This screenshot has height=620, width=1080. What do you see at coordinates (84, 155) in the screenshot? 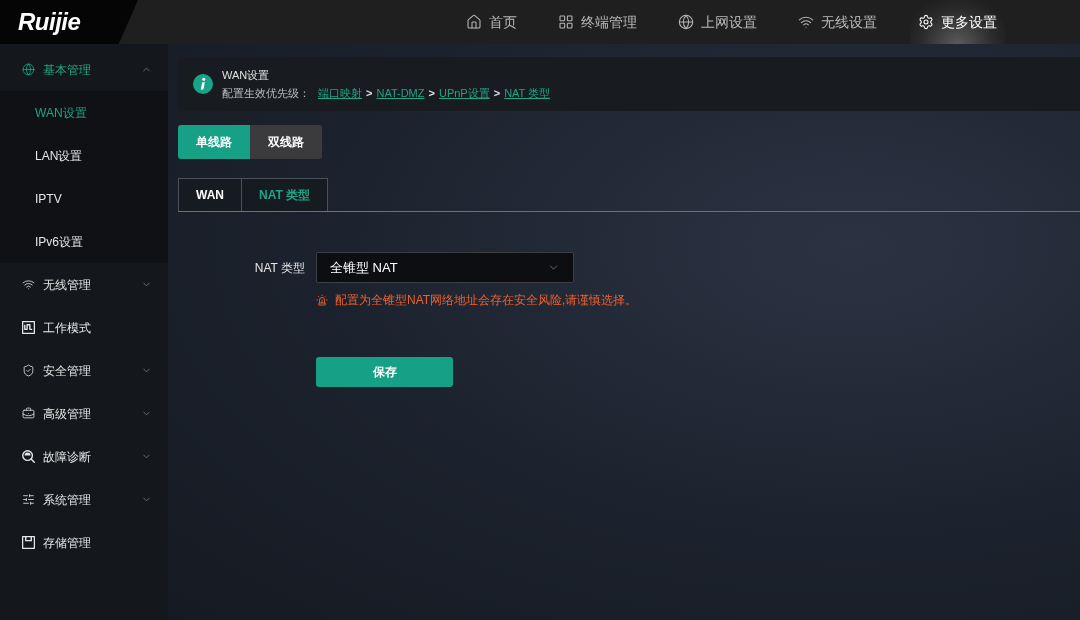
I see `submenu-item: LAN设置` at bounding box center [84, 155].